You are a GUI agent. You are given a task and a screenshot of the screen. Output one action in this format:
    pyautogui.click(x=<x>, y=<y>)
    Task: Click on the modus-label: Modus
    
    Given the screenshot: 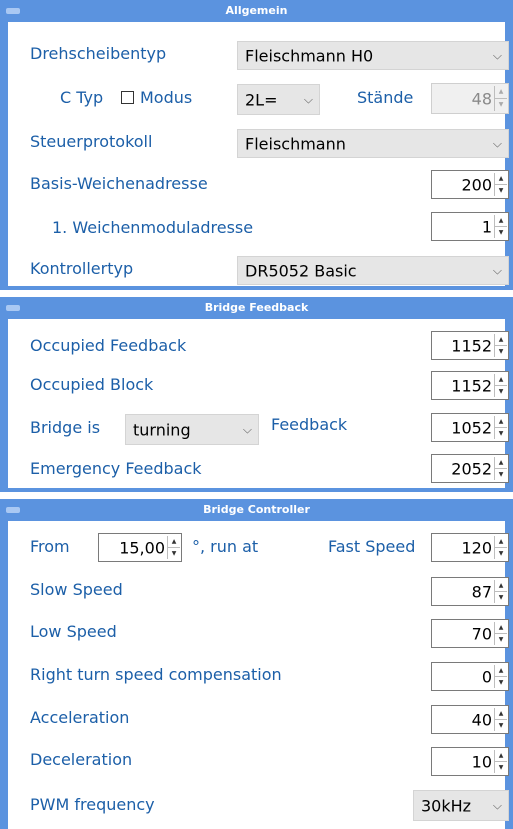 What is the action you would take?
    pyautogui.click(x=166, y=97)
    